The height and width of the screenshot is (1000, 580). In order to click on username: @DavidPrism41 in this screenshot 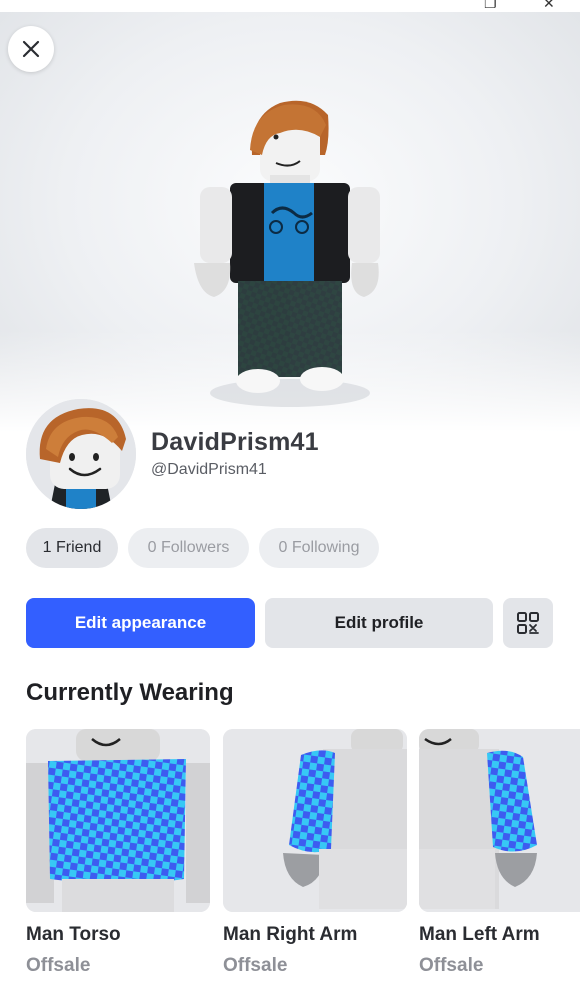, I will do `click(209, 469)`.